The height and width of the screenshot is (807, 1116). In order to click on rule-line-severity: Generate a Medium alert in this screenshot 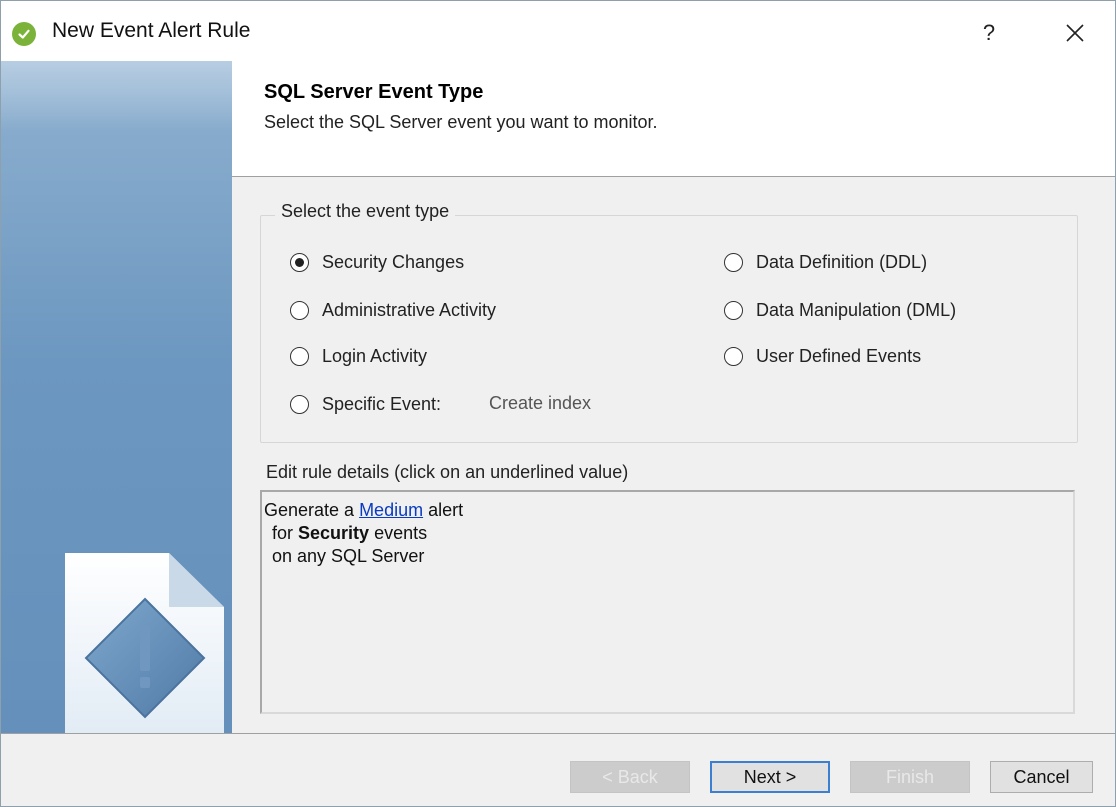, I will do `click(668, 510)`.